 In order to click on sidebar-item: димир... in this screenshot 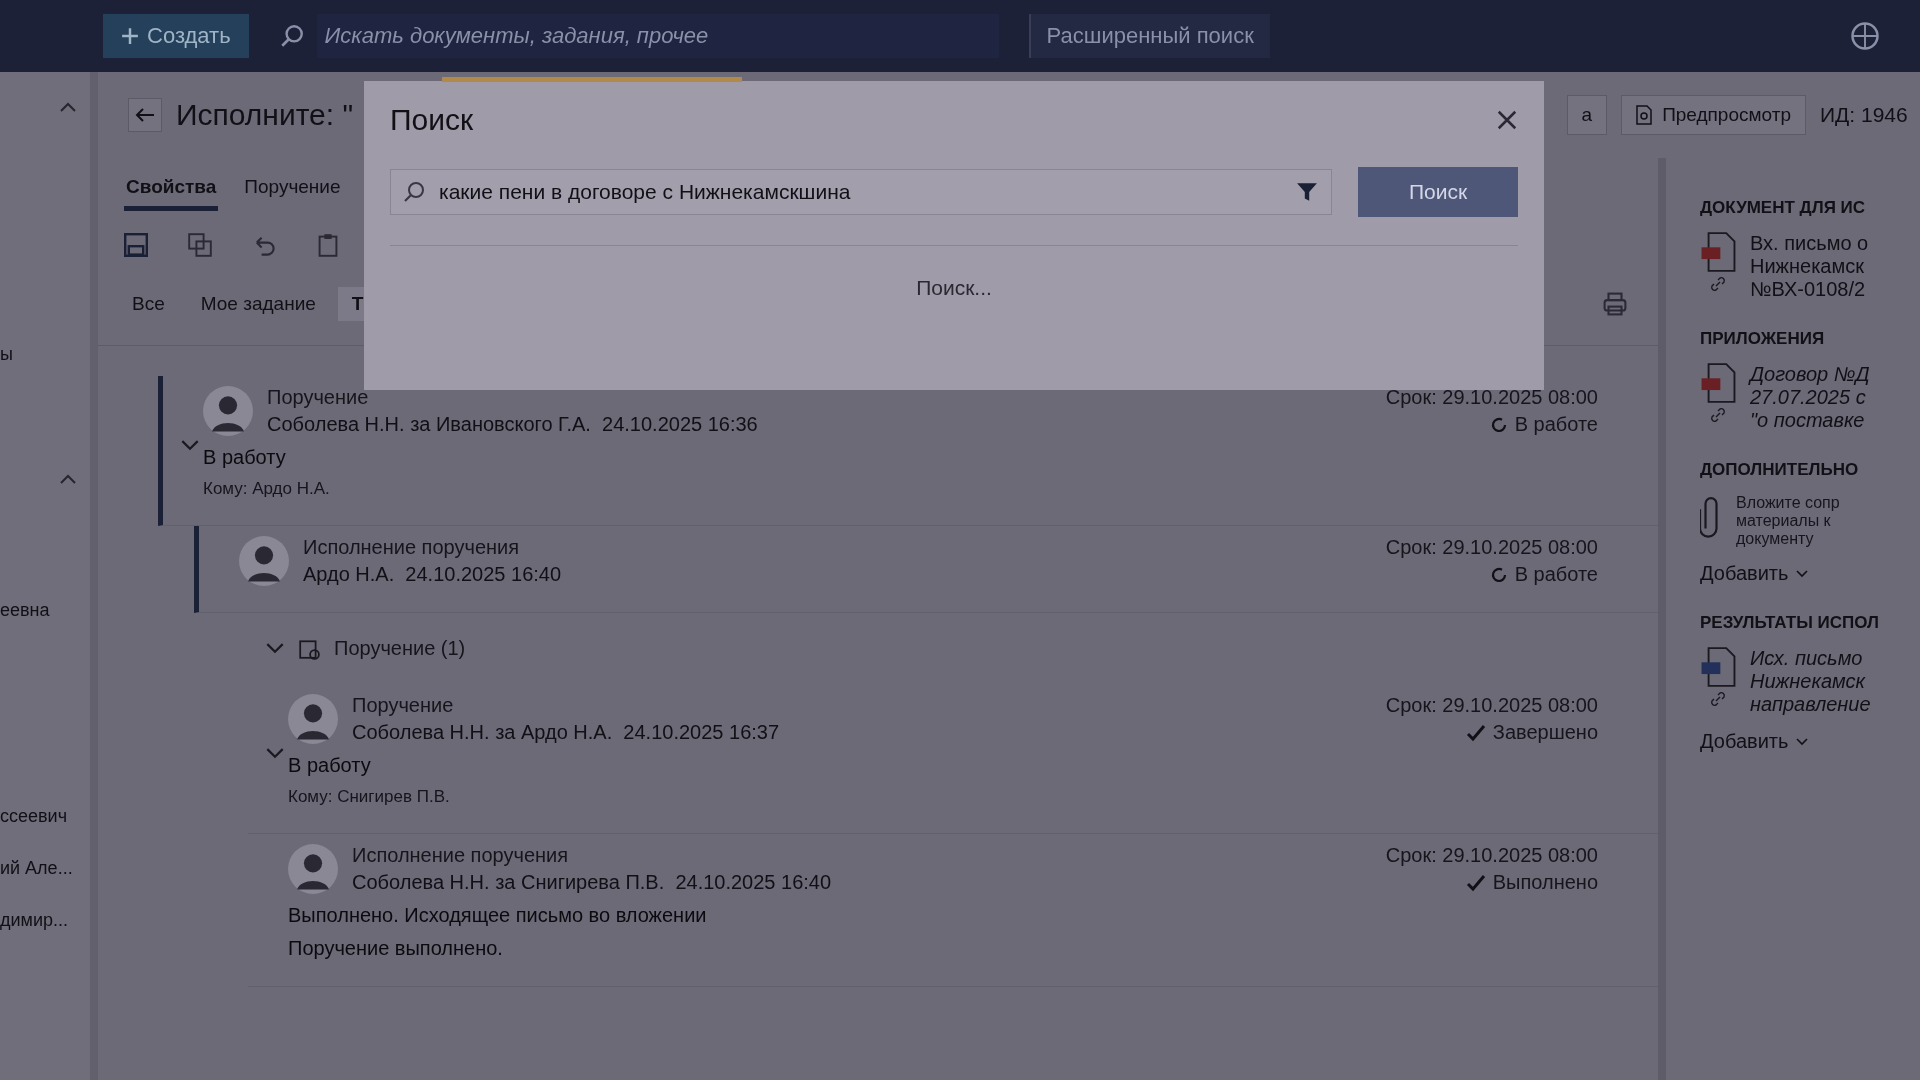, I will do `click(34, 920)`.